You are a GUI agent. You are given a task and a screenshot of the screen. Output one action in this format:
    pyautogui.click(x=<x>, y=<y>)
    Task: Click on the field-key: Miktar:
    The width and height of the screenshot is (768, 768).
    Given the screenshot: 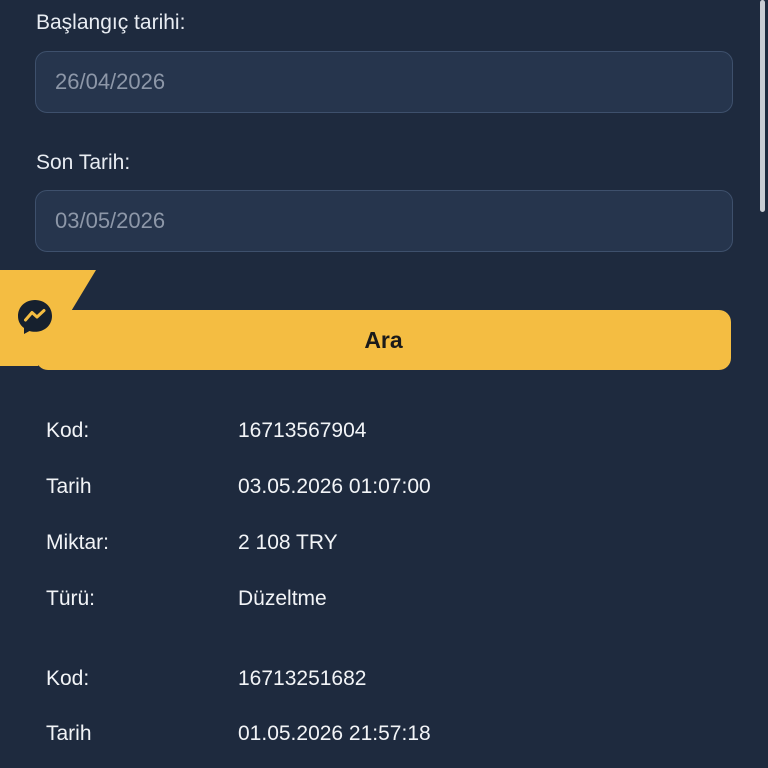 What is the action you would take?
    pyautogui.click(x=77, y=542)
    